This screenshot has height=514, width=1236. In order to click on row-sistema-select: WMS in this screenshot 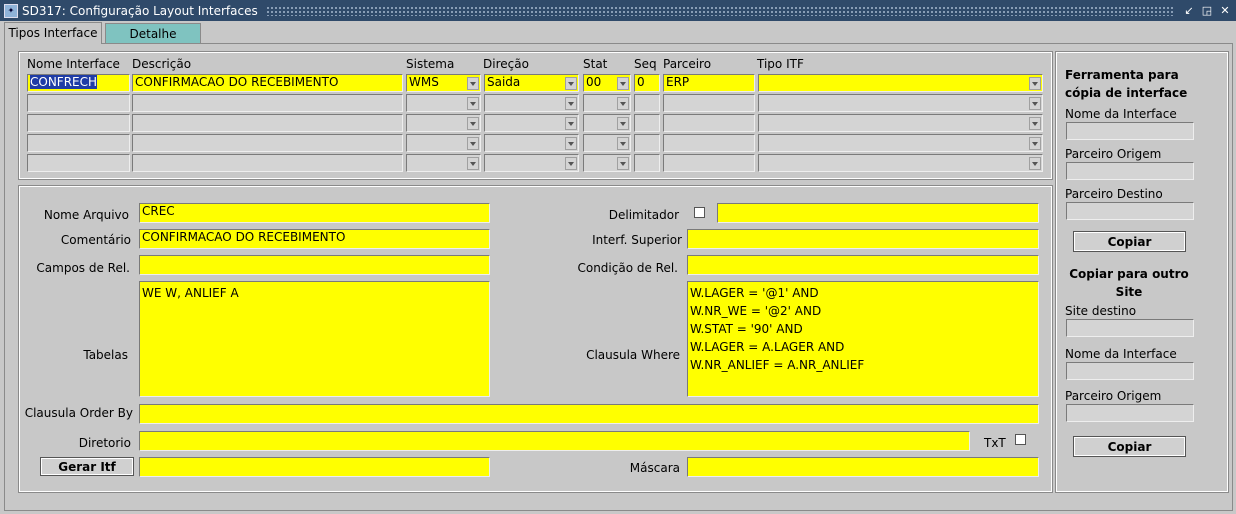, I will do `click(443, 83)`.